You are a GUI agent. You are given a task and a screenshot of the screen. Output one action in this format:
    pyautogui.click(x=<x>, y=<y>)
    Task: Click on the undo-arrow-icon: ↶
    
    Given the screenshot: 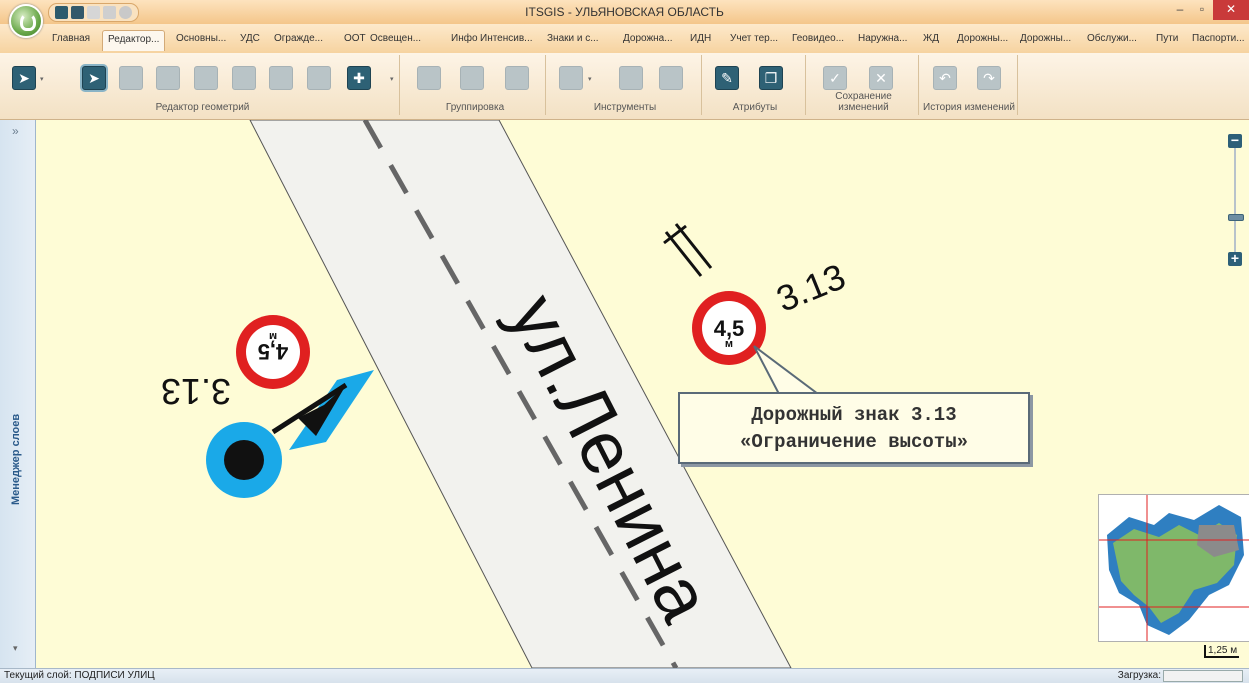 What is the action you would take?
    pyautogui.click(x=945, y=78)
    